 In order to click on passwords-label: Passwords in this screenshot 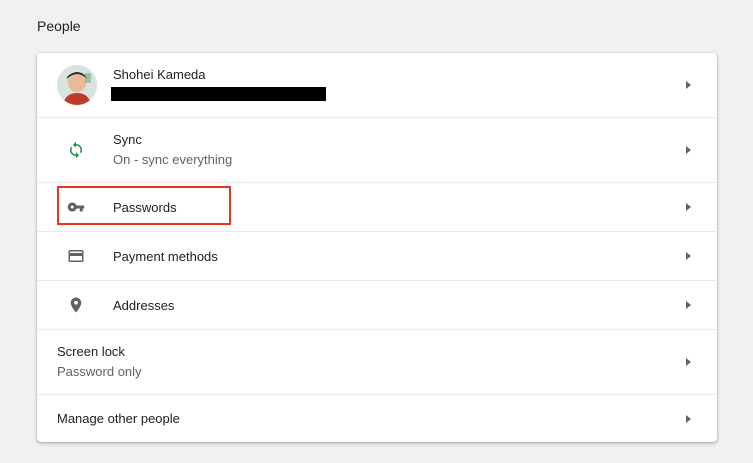, I will do `click(145, 207)`.